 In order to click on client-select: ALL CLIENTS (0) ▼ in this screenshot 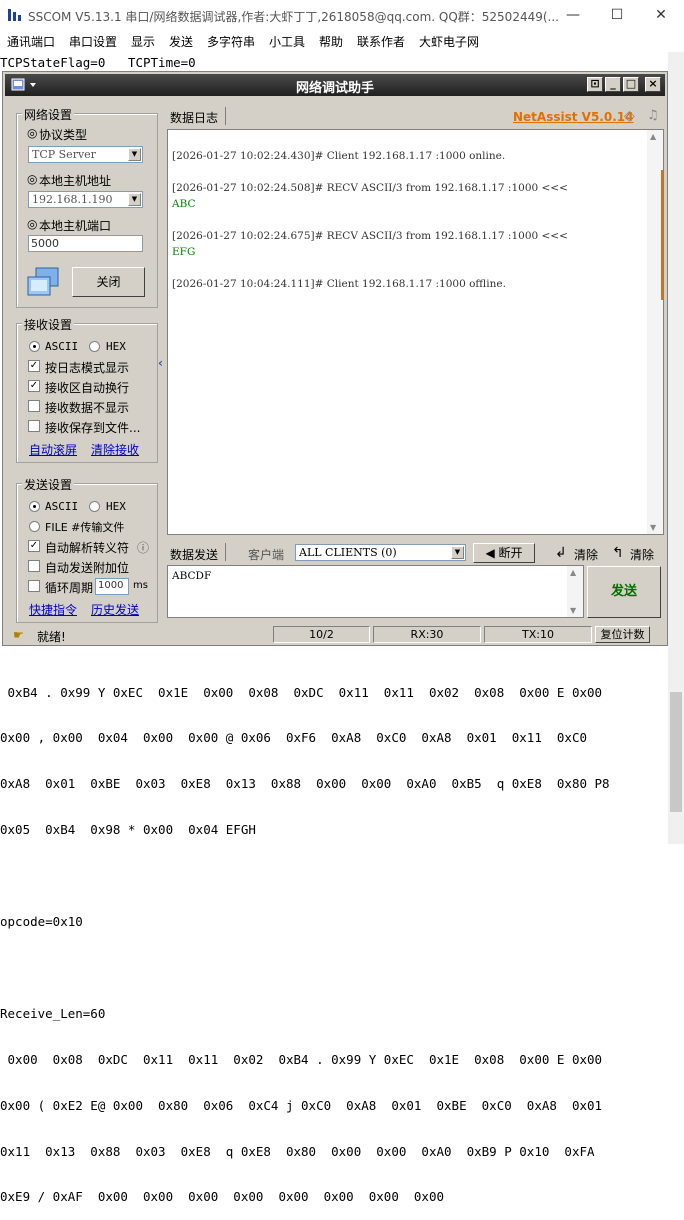, I will do `click(380, 552)`.